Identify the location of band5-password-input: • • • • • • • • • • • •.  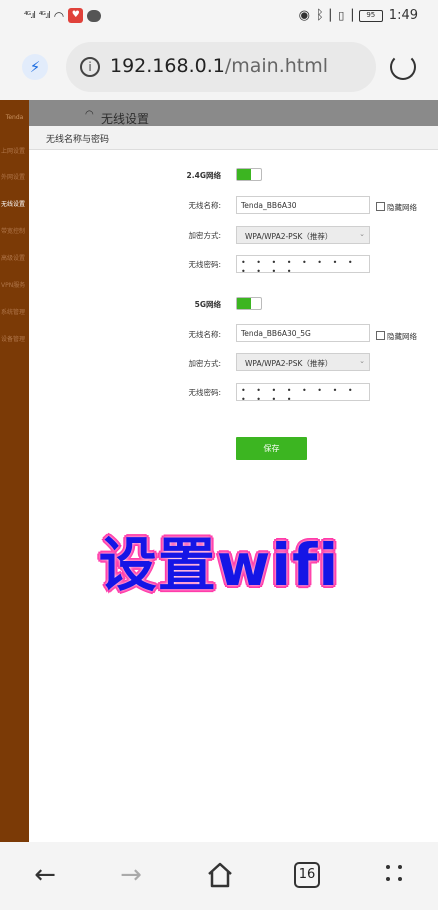
(303, 393).